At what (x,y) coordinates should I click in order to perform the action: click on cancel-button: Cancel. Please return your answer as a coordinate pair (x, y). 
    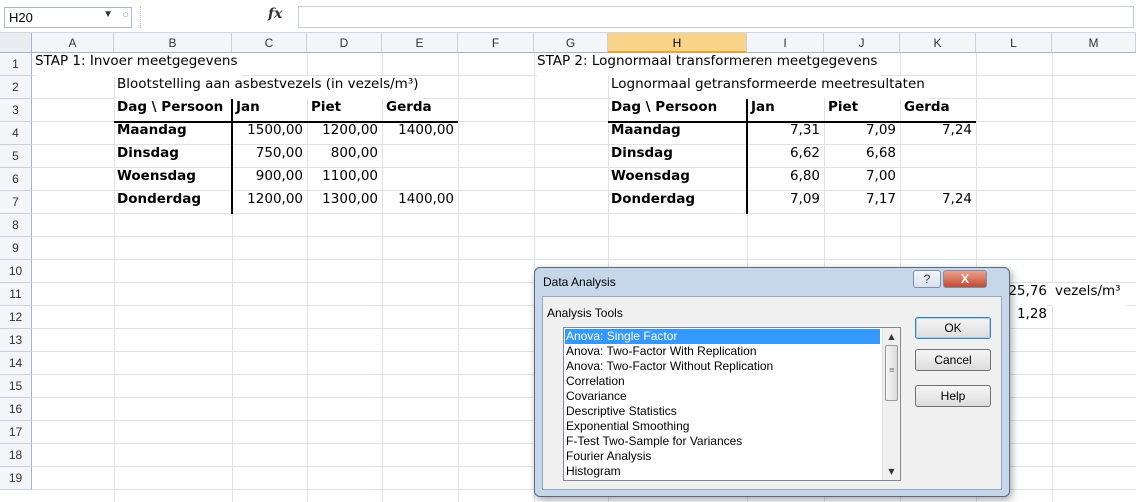
    Looking at the image, I should click on (953, 360).